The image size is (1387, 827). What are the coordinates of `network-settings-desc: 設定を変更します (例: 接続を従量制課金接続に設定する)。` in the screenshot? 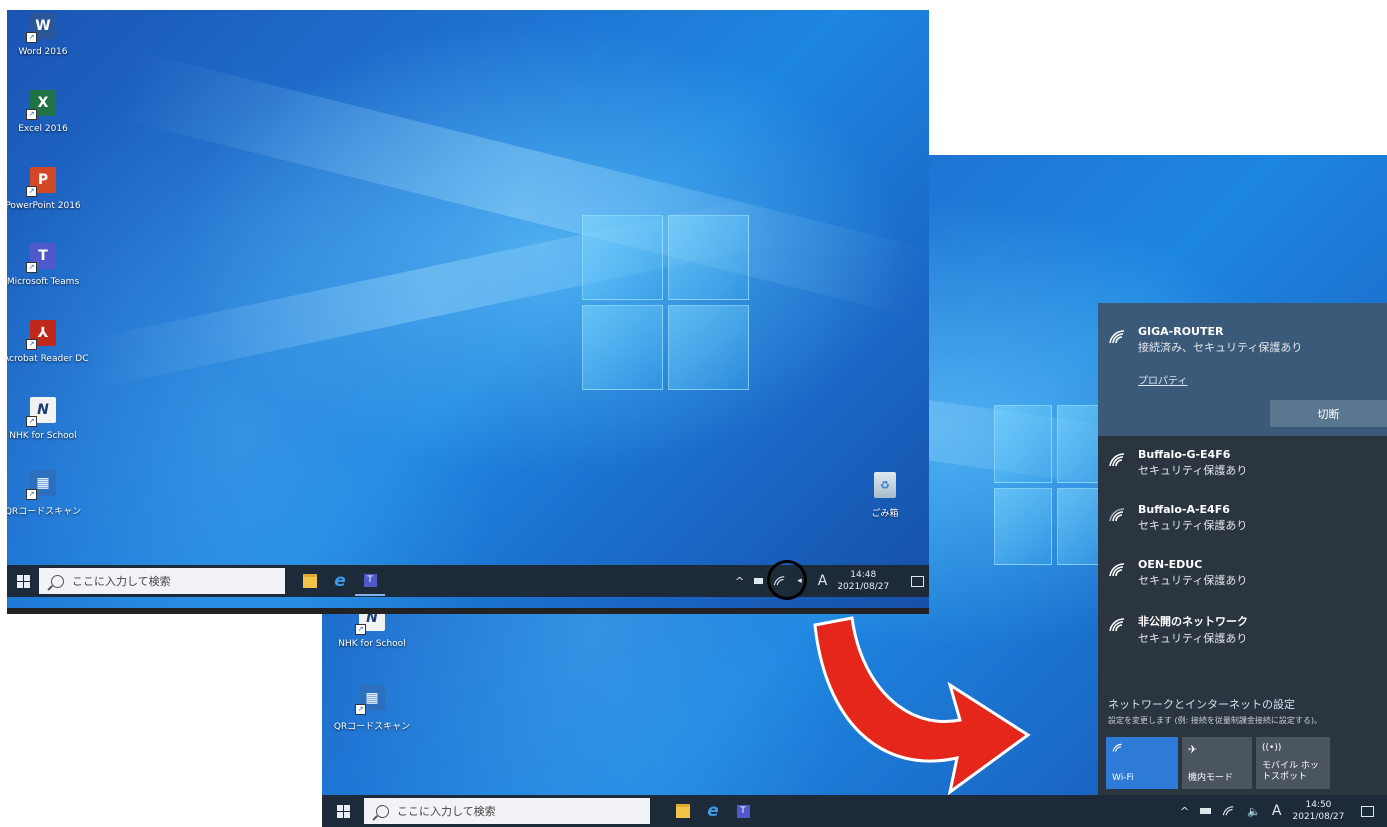 It's located at (1215, 720).